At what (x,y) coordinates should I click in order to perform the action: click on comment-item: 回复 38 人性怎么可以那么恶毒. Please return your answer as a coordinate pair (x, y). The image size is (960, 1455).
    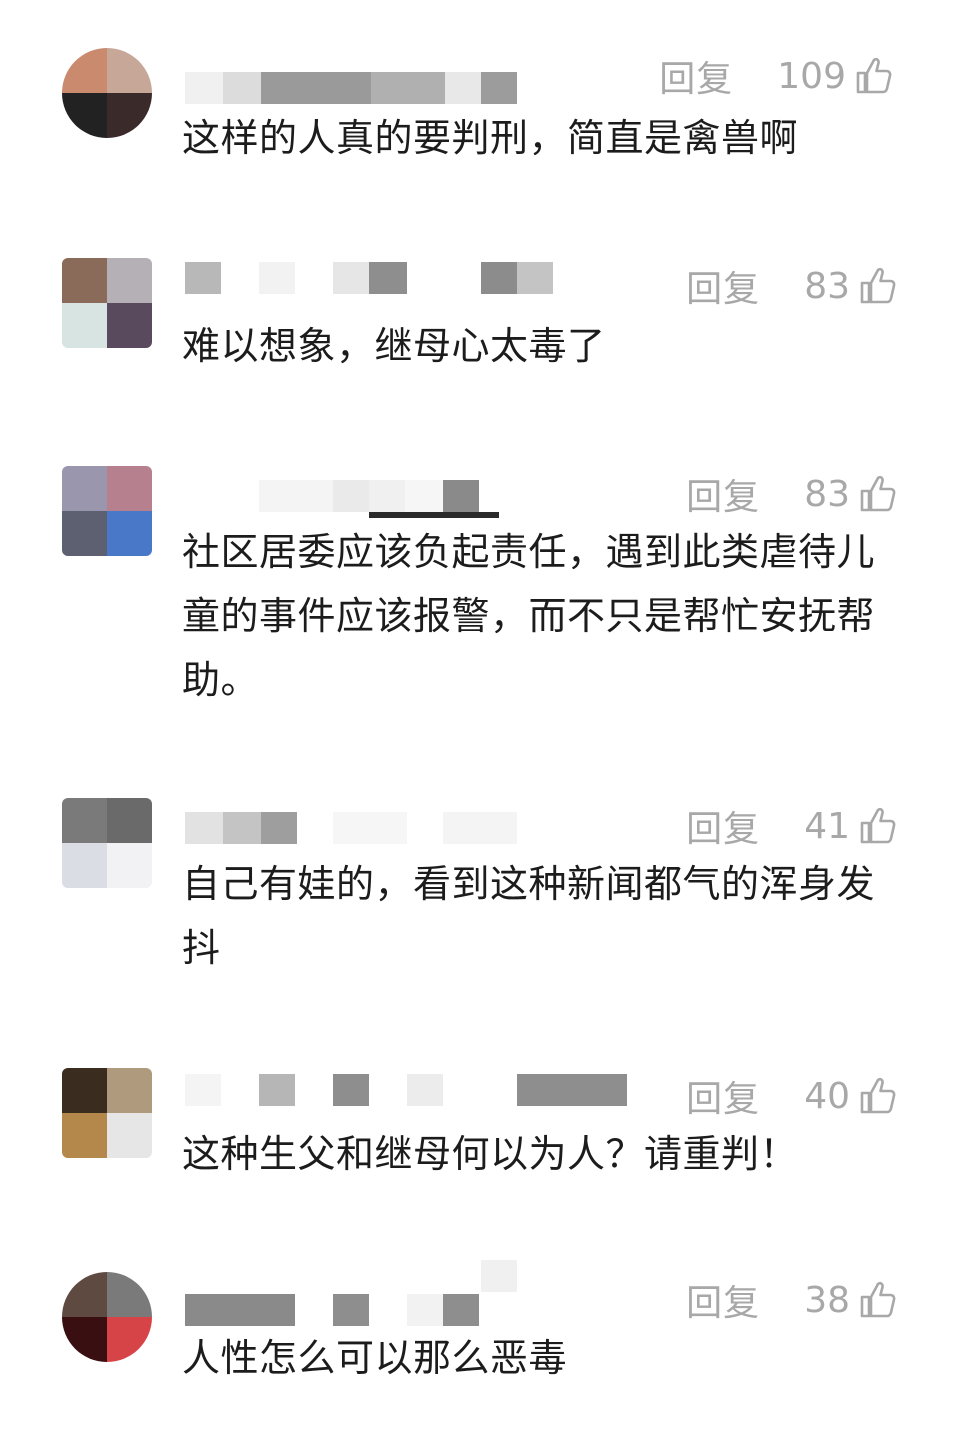
    Looking at the image, I should click on (480, 1336).